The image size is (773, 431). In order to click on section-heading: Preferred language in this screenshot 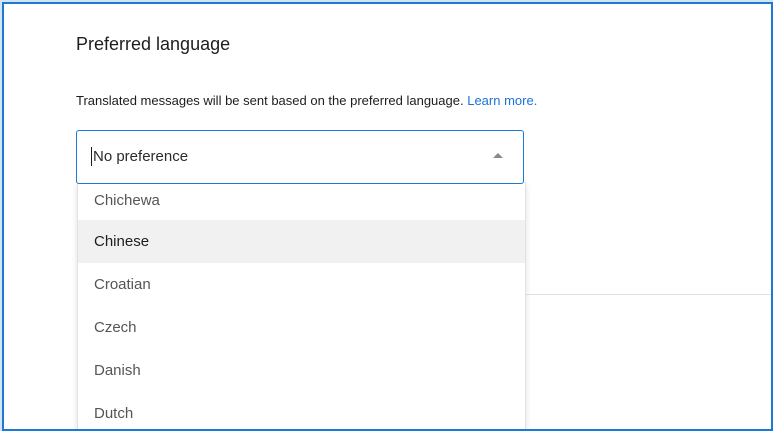, I will do `click(153, 44)`.